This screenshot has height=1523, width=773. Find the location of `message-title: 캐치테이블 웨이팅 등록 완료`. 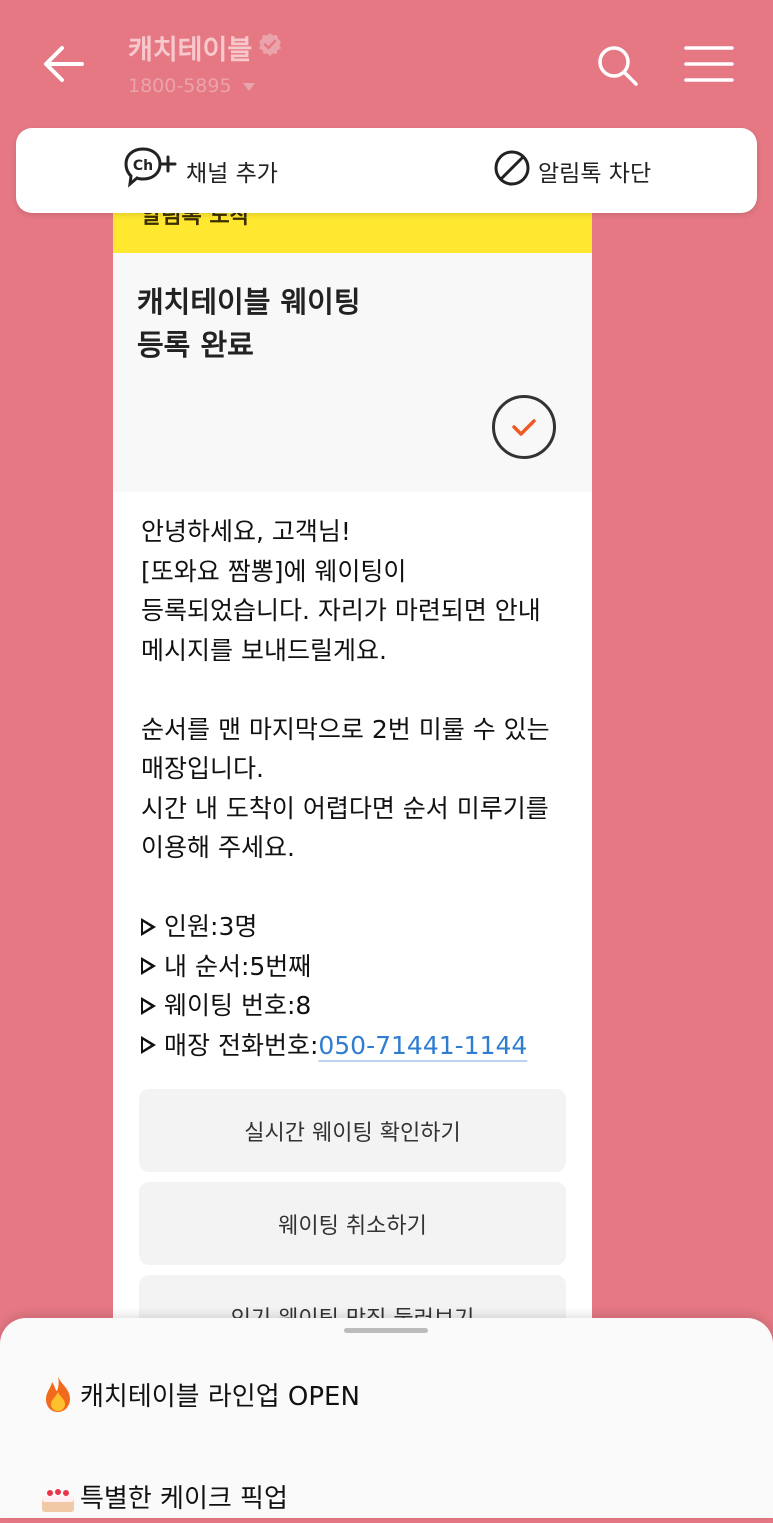

message-title: 캐치테이블 웨이팅 등록 완료 is located at coordinates (249, 323).